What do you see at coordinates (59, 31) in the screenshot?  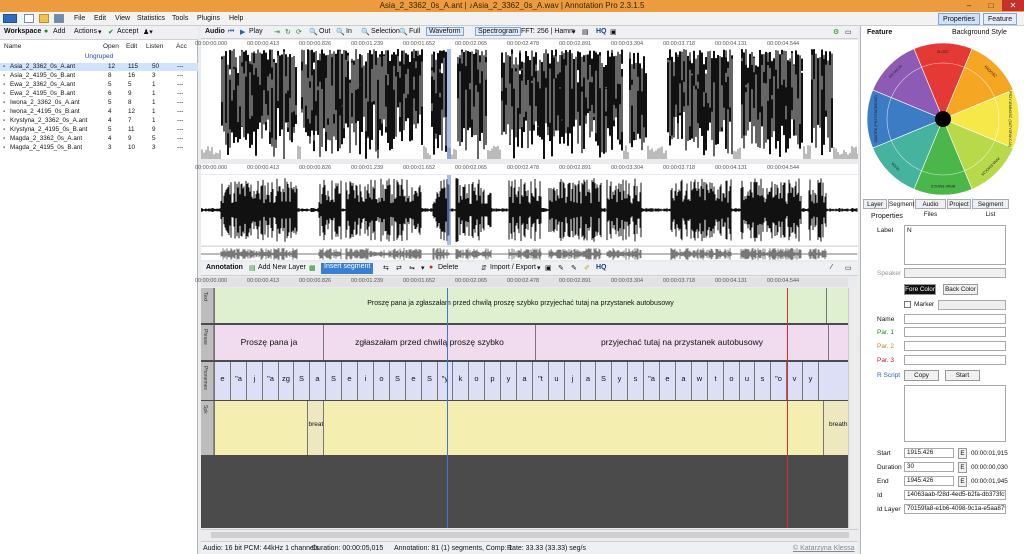 I see `add-button: Add` at bounding box center [59, 31].